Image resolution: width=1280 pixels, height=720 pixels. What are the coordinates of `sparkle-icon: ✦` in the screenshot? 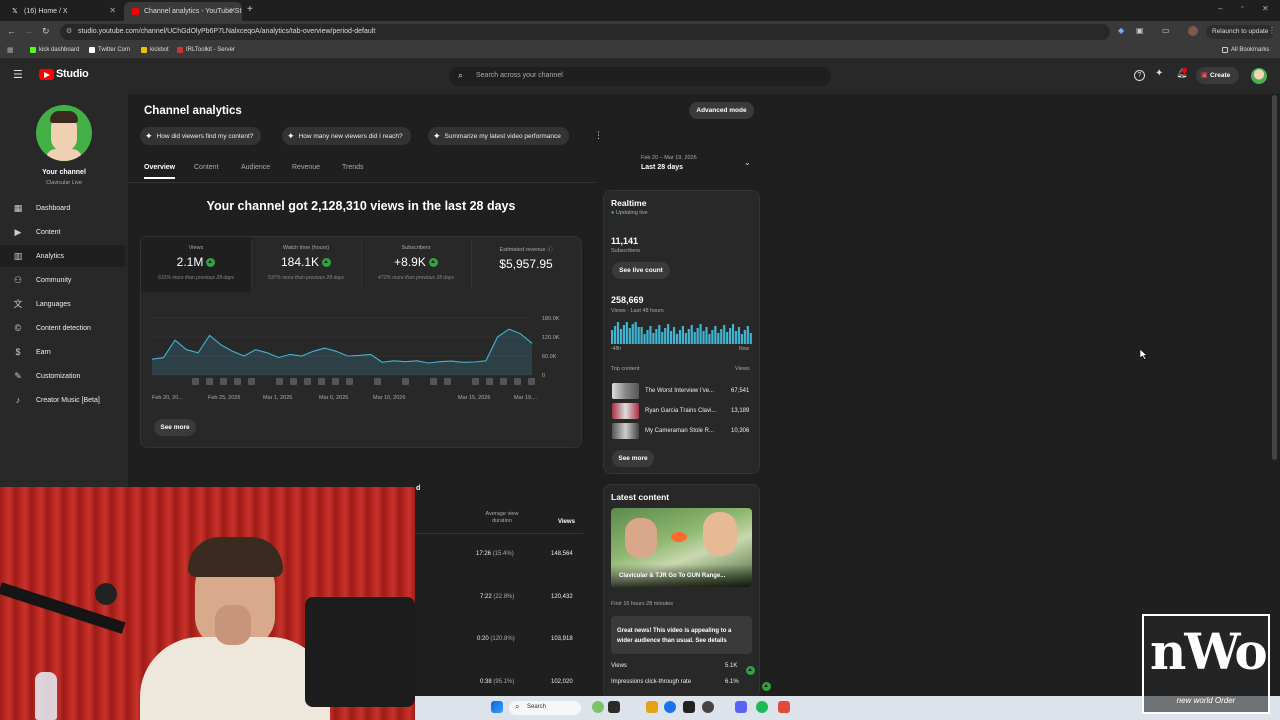 It's located at (1159, 73).